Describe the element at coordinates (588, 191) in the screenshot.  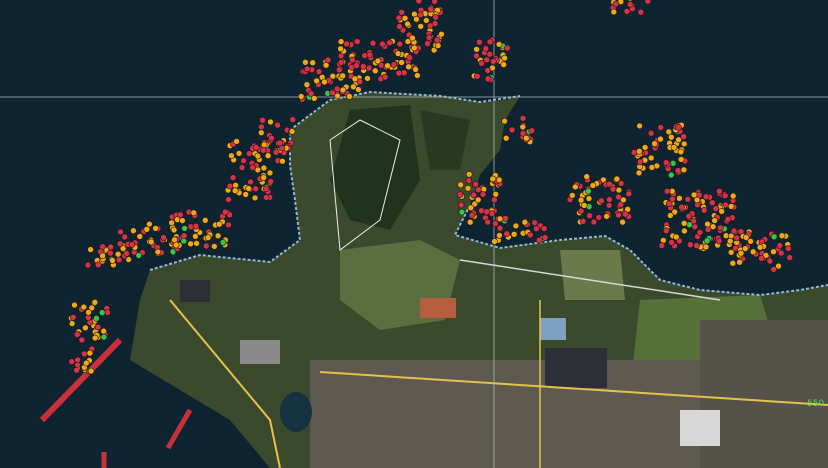
I see `marker-green` at that location.